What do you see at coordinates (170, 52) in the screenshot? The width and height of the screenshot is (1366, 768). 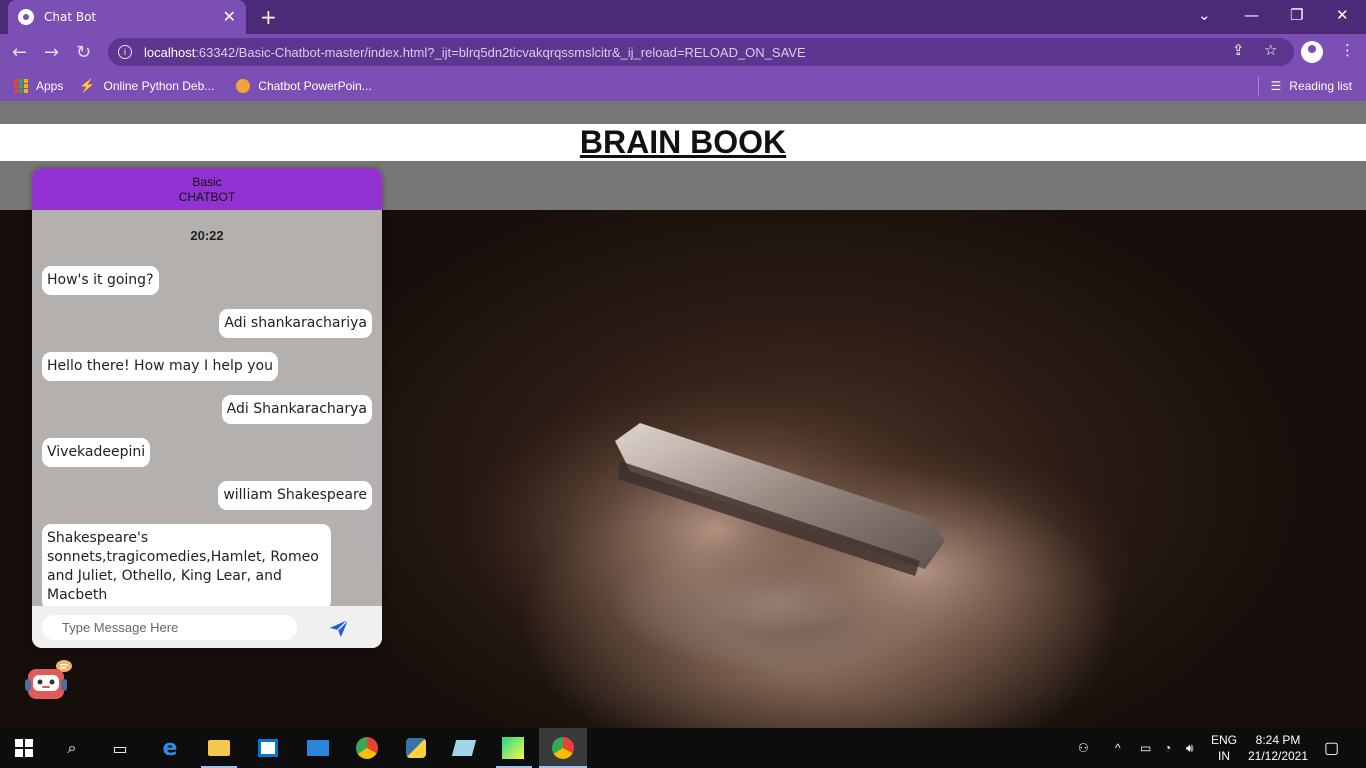 I see `url-host: localhost` at bounding box center [170, 52].